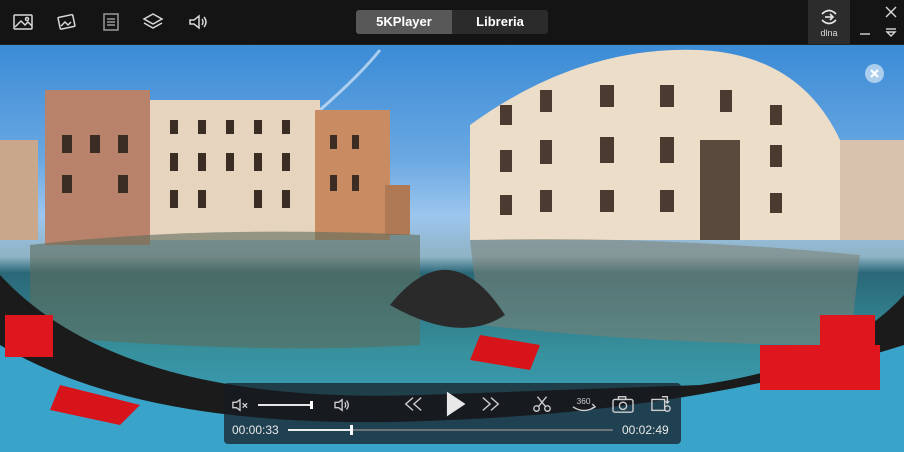 This screenshot has height=452, width=904. What do you see at coordinates (198, 22) in the screenshot?
I see `audio-icon` at bounding box center [198, 22].